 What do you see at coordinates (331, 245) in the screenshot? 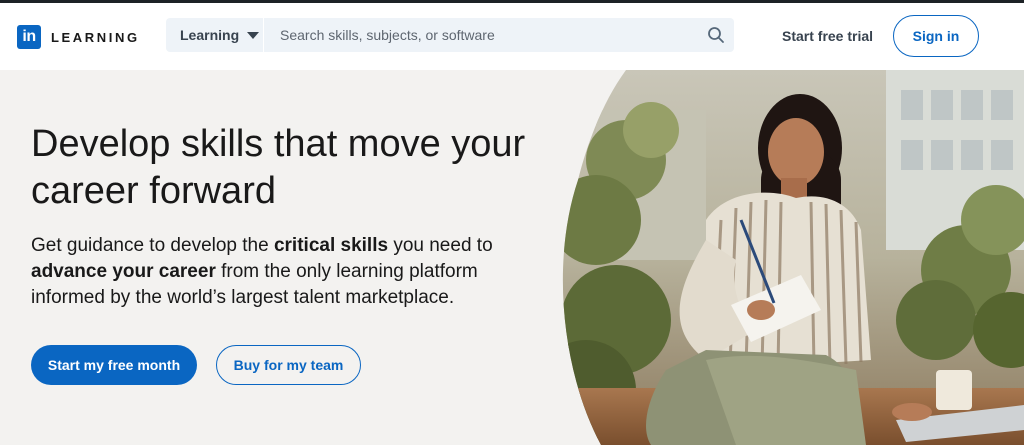
I see `hero-subtitle-emphasis: critical skills` at bounding box center [331, 245].